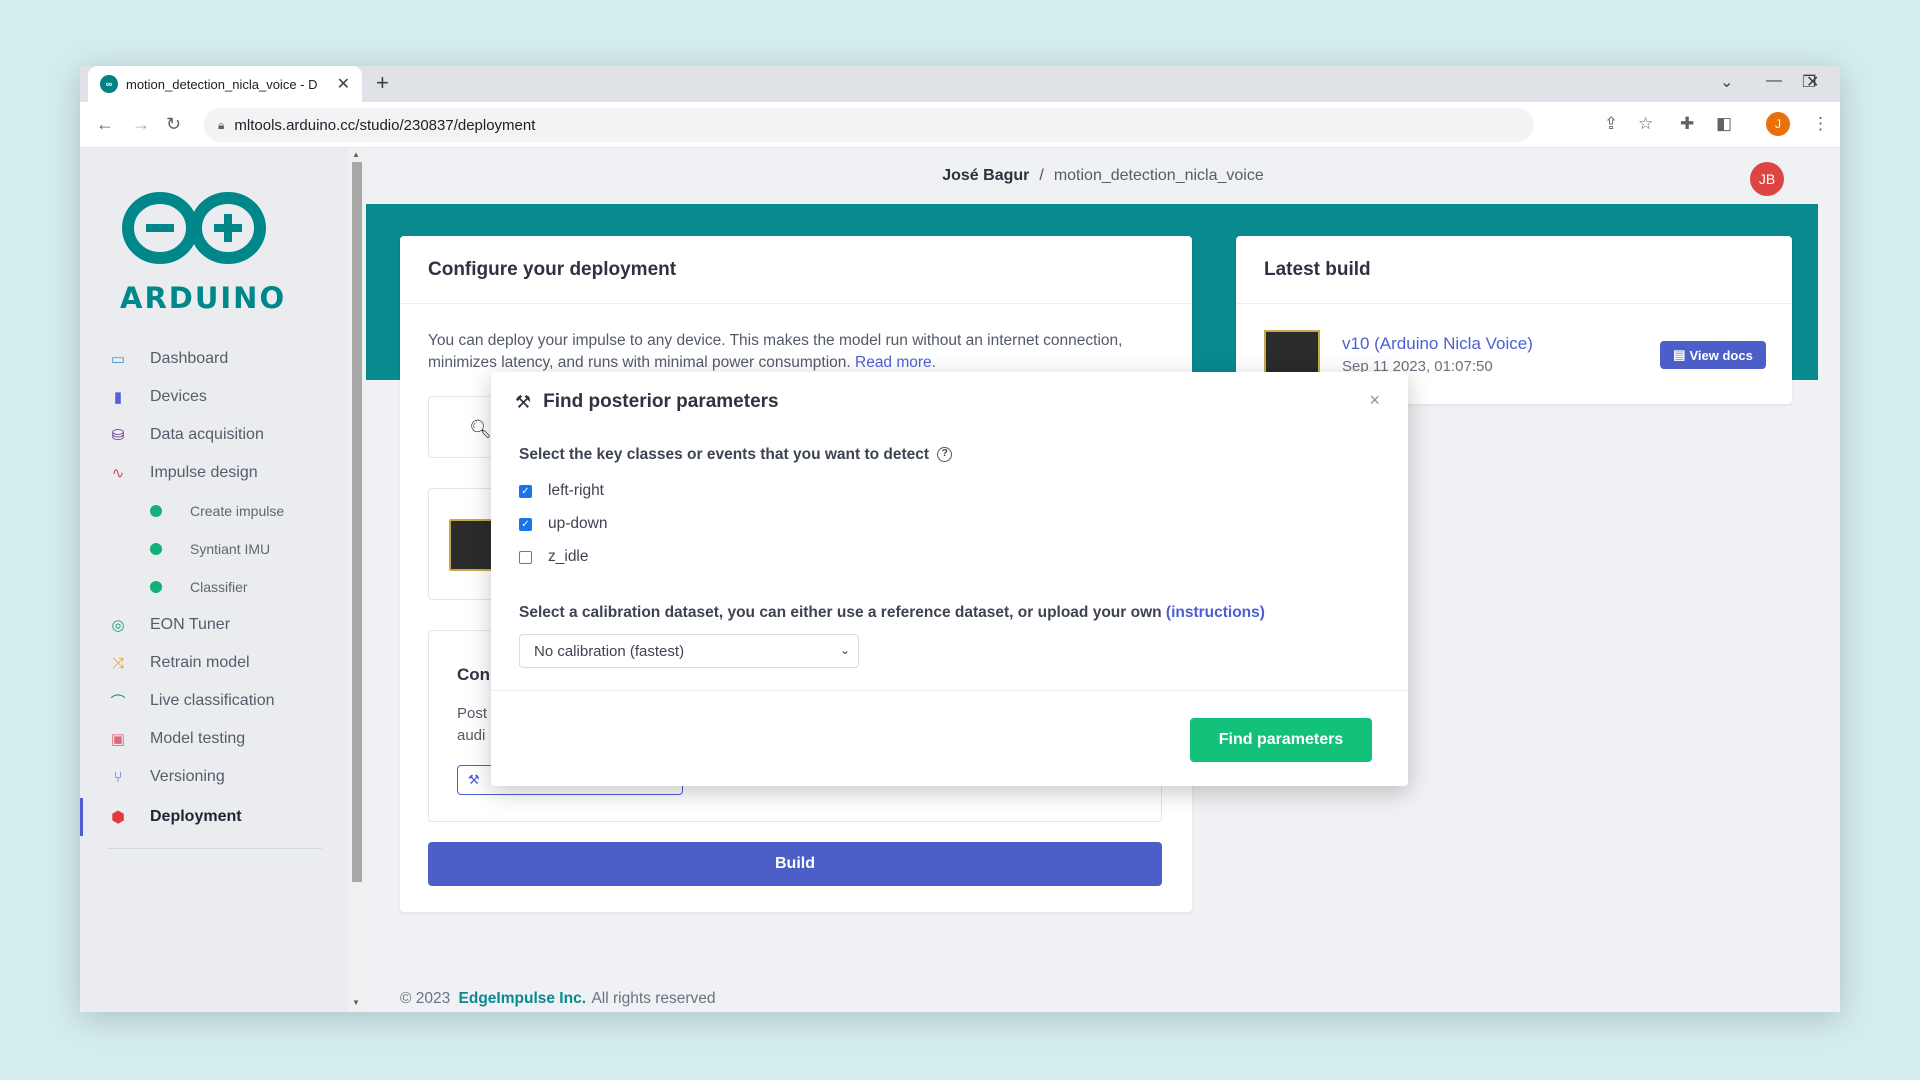  I want to click on sidebar-item-label: Dashboard, so click(189, 358).